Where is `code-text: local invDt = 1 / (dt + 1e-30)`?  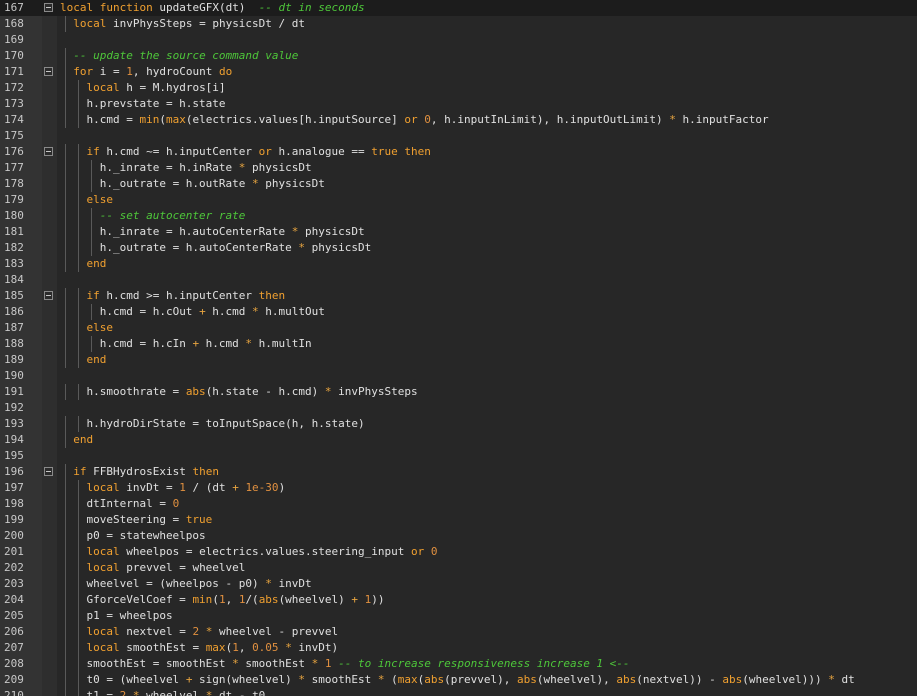
code-text: local invDt = 1 / (dt + 1e-30) is located at coordinates (185, 488).